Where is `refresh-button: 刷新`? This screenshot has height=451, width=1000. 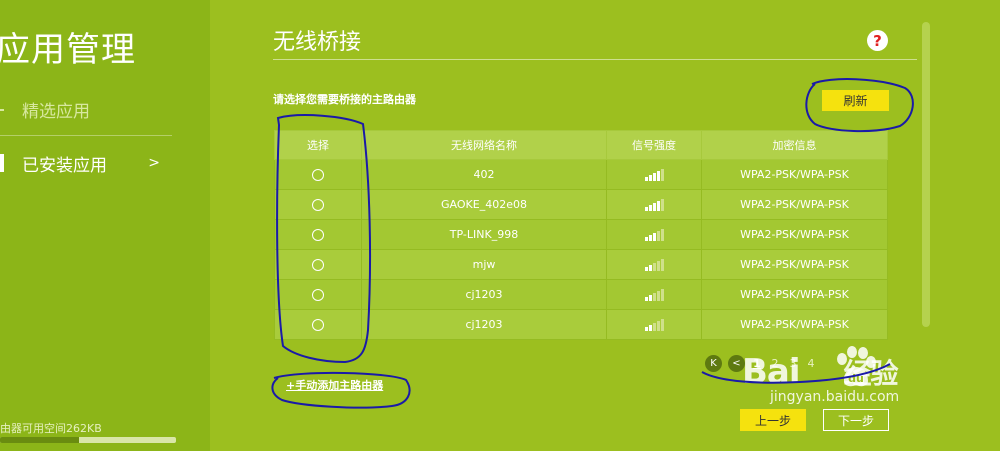 refresh-button: 刷新 is located at coordinates (855, 100).